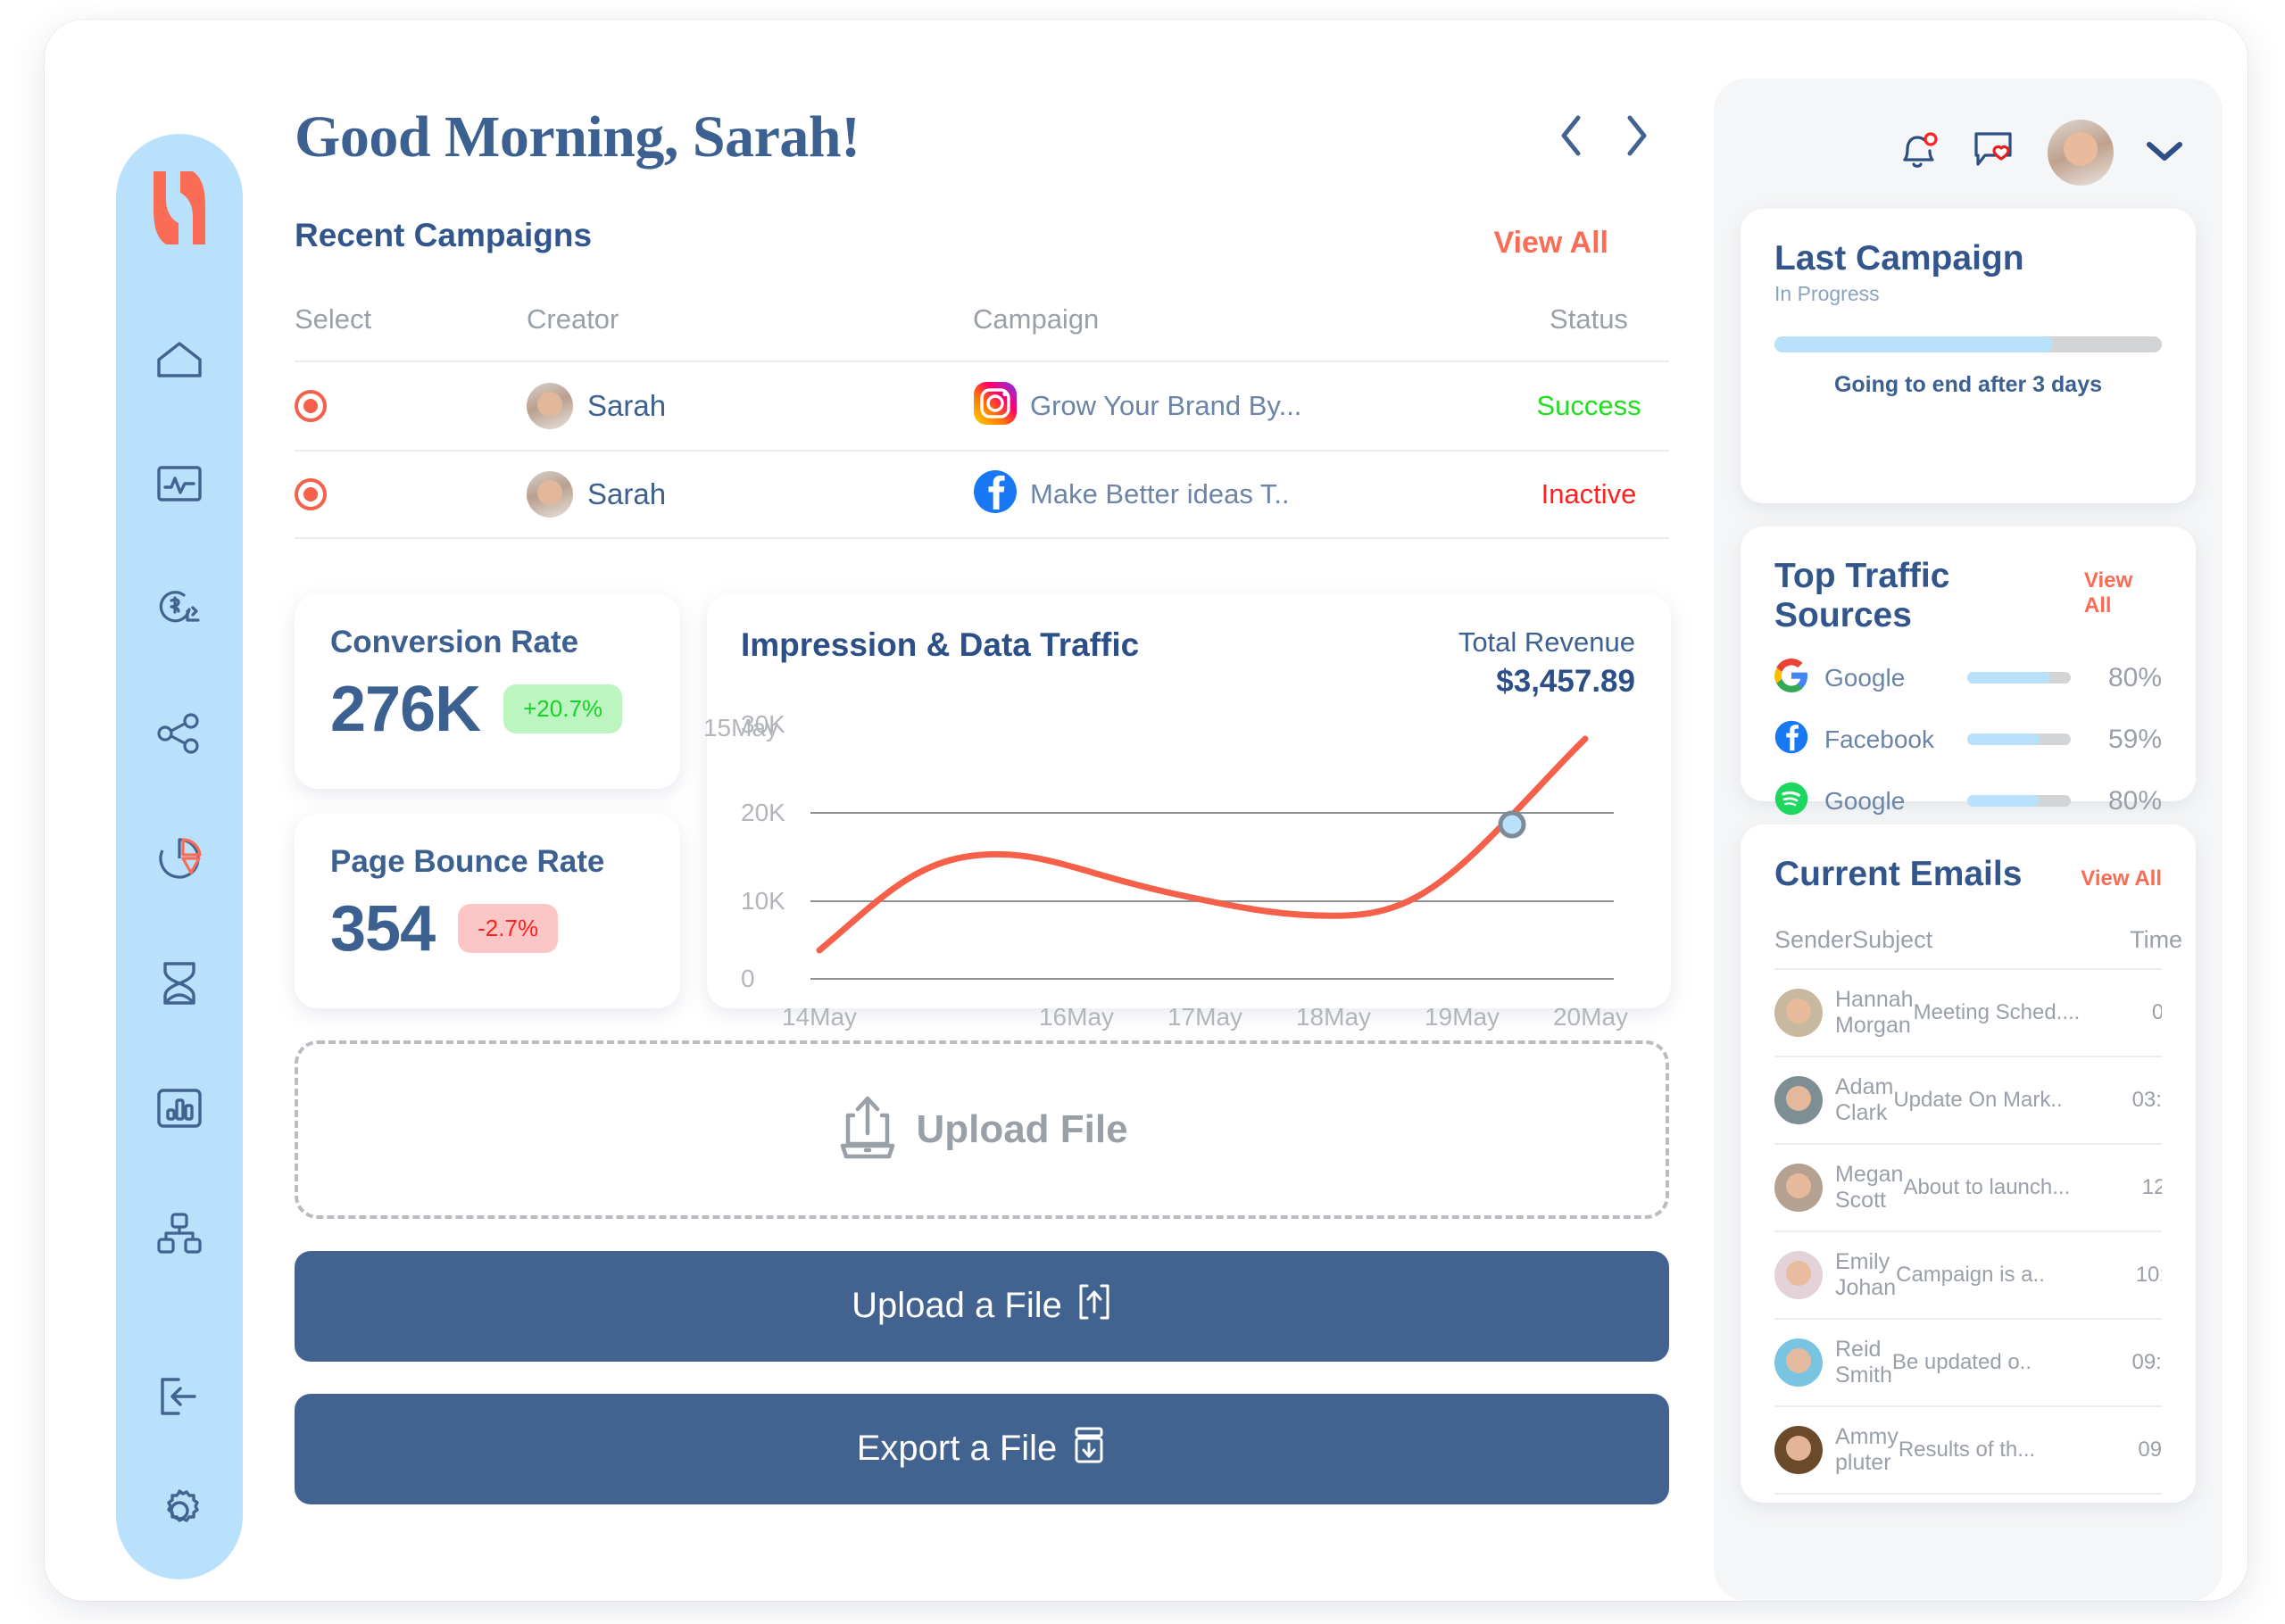 This screenshot has width=2285, height=1624. What do you see at coordinates (1879, 739) in the screenshot?
I see `traffic-source-name: Facebook` at bounding box center [1879, 739].